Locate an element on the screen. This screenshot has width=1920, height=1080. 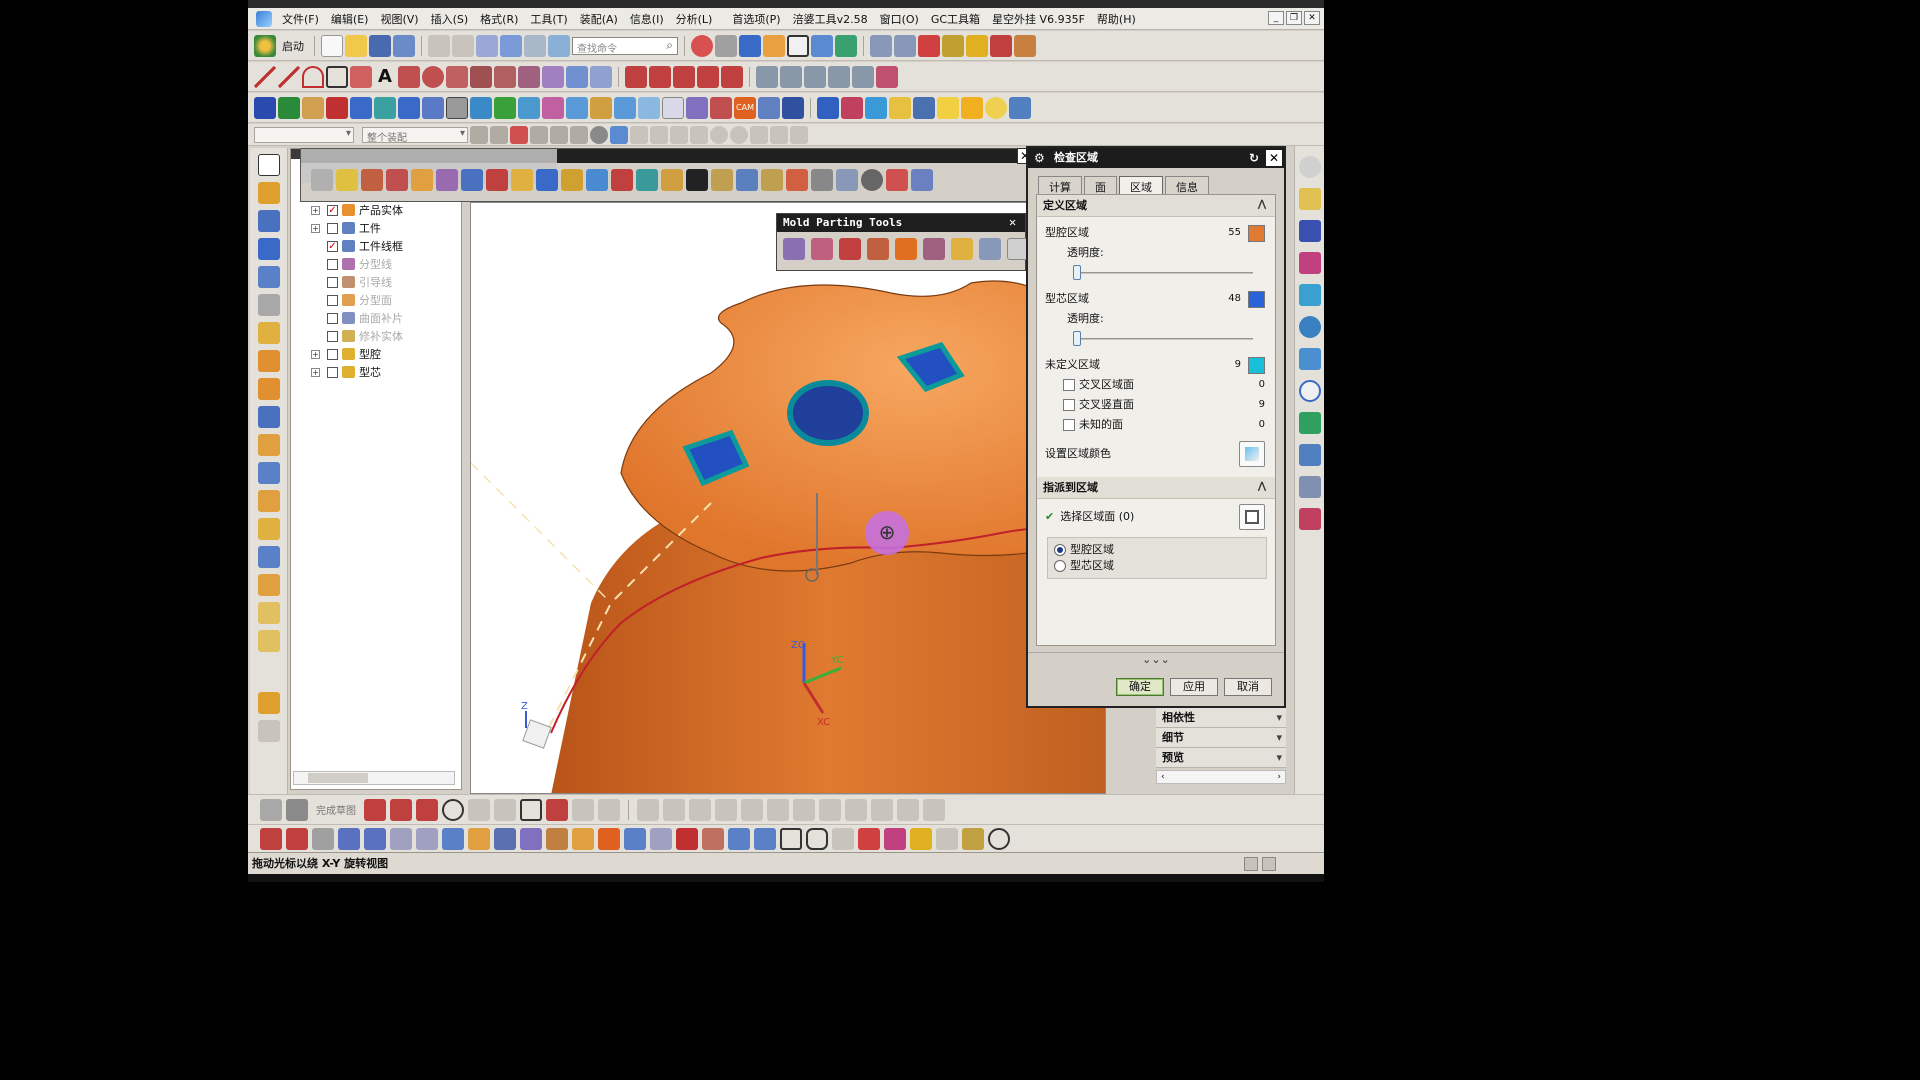
sketch-relations-icon is located at coordinates (830, 809).